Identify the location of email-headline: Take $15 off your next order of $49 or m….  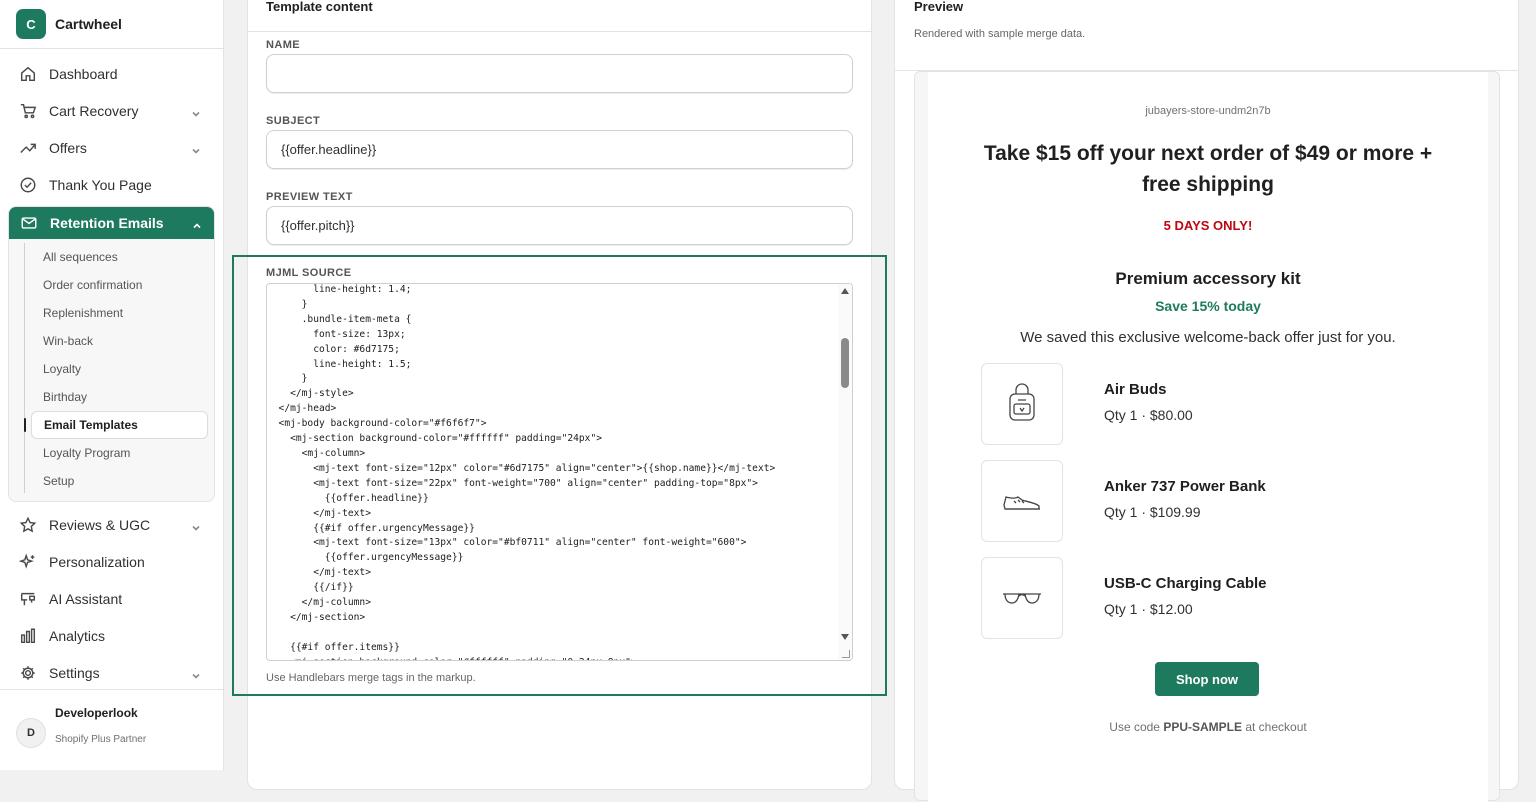
(1208, 169).